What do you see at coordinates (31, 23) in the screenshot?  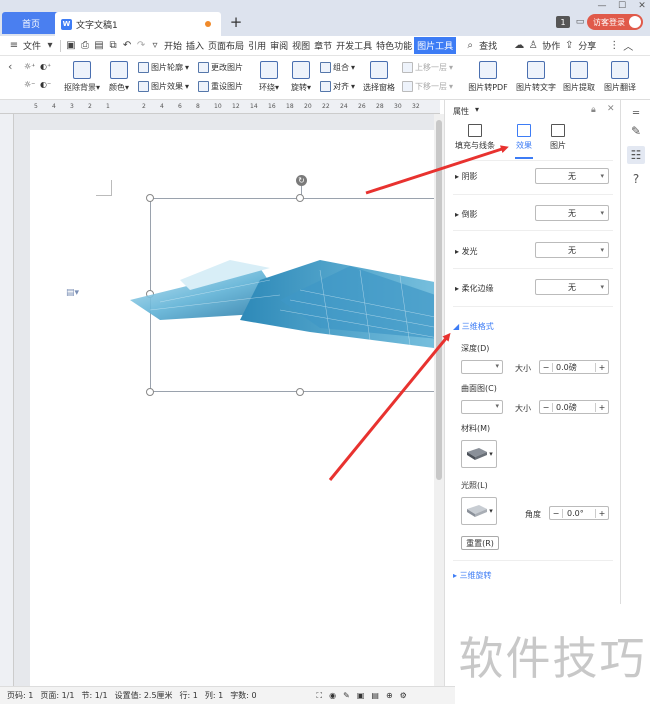 I see `tab-home: 首页` at bounding box center [31, 23].